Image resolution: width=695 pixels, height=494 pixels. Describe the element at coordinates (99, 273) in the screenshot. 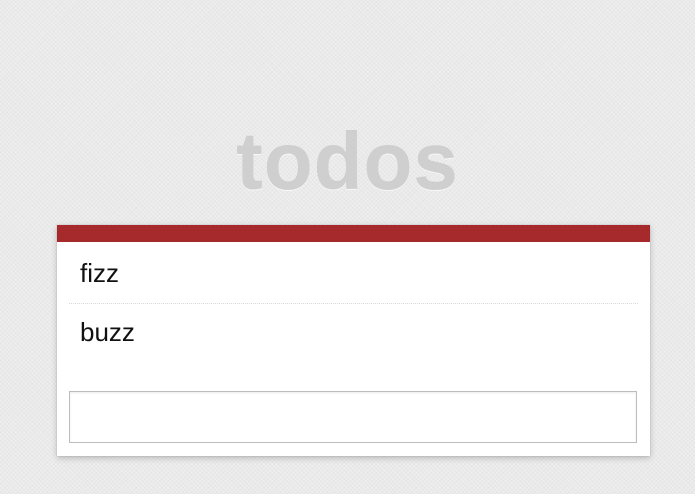

I see `todo-item-label: fizz` at that location.